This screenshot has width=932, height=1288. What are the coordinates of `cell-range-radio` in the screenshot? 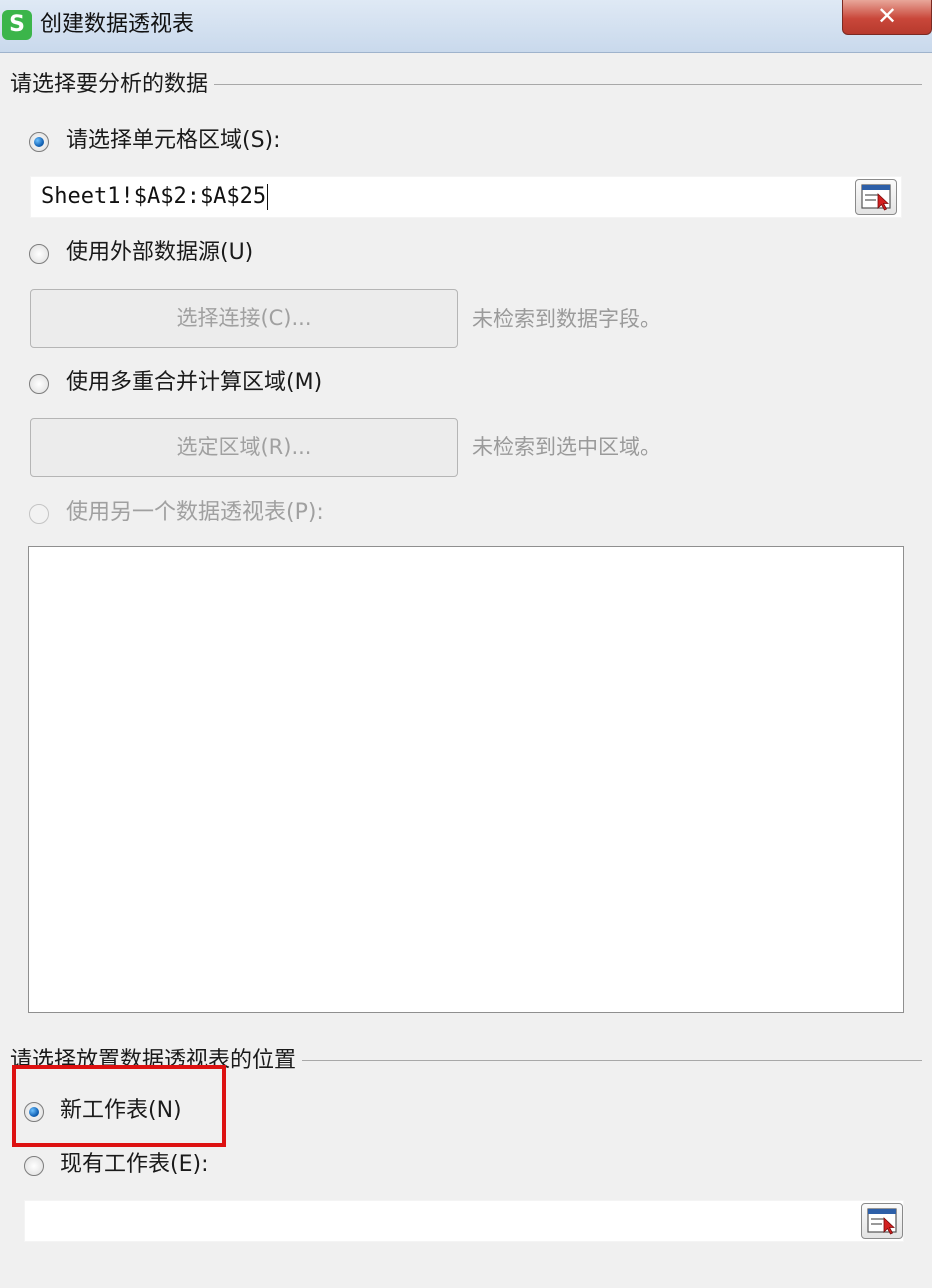 It's located at (39, 142).